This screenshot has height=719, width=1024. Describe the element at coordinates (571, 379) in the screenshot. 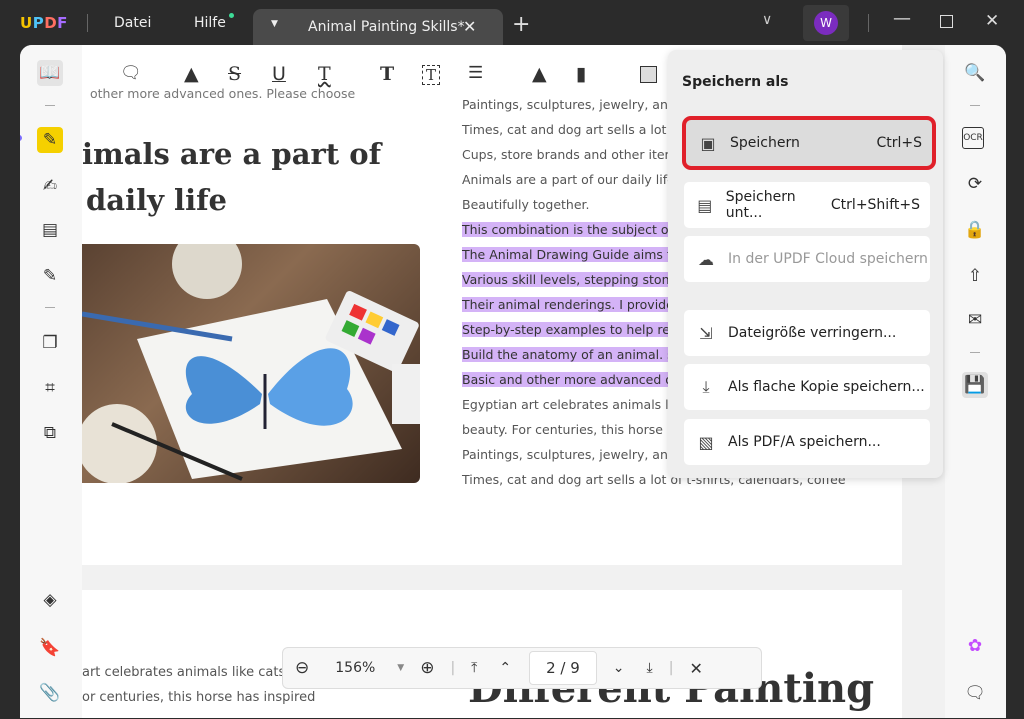

I see `text-line: Basic and other more advanced on` at that location.